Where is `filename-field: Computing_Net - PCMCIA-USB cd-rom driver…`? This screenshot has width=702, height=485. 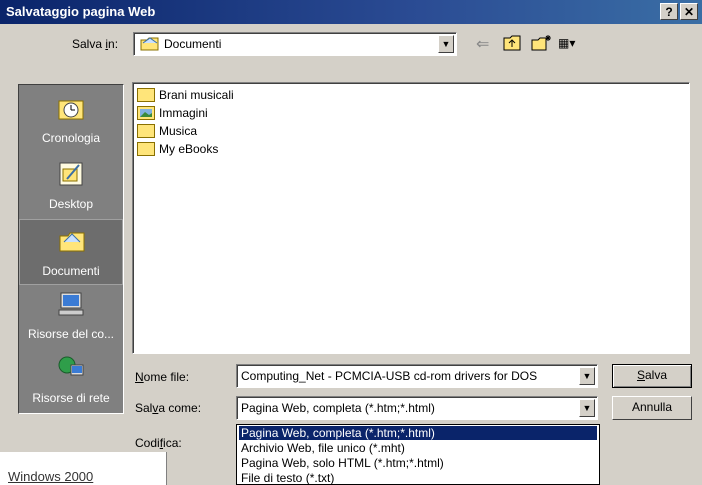
filename-field: Computing_Net - PCMCIA-USB cd-rom driver… is located at coordinates (389, 376).